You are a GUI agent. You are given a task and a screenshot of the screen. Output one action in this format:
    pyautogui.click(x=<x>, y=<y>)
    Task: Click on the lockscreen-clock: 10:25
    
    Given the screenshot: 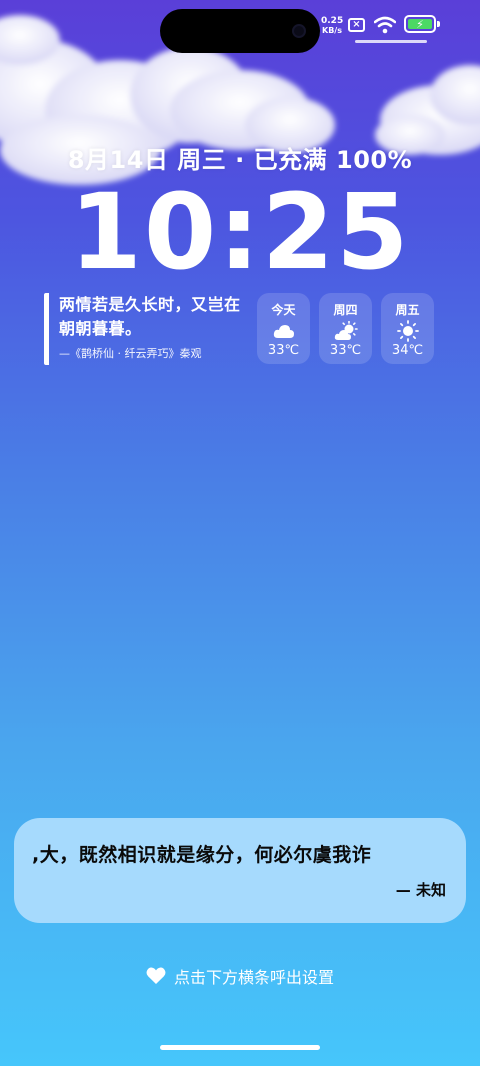 What is the action you would take?
    pyautogui.click(x=240, y=232)
    